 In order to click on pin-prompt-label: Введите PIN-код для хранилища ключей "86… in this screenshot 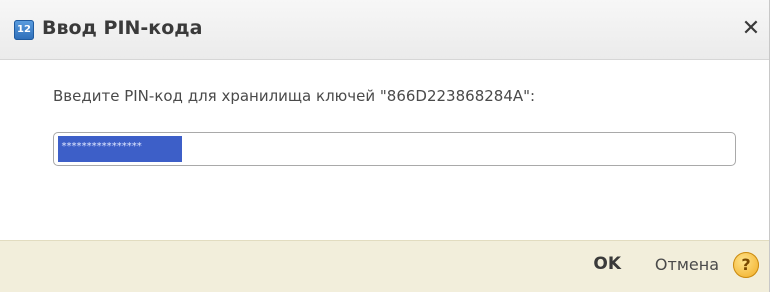, I will do `click(294, 96)`.